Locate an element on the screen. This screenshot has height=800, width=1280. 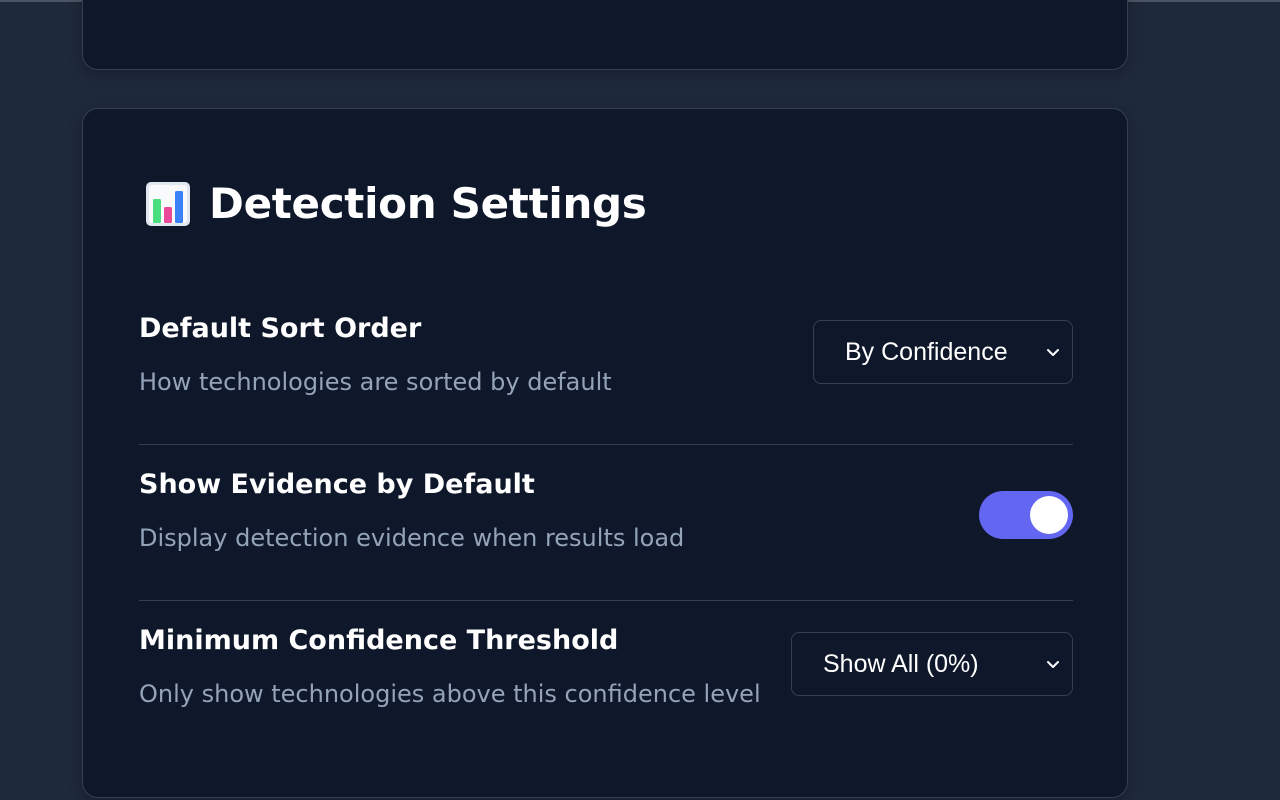
sort-order-select: By Confidence is located at coordinates (943, 352).